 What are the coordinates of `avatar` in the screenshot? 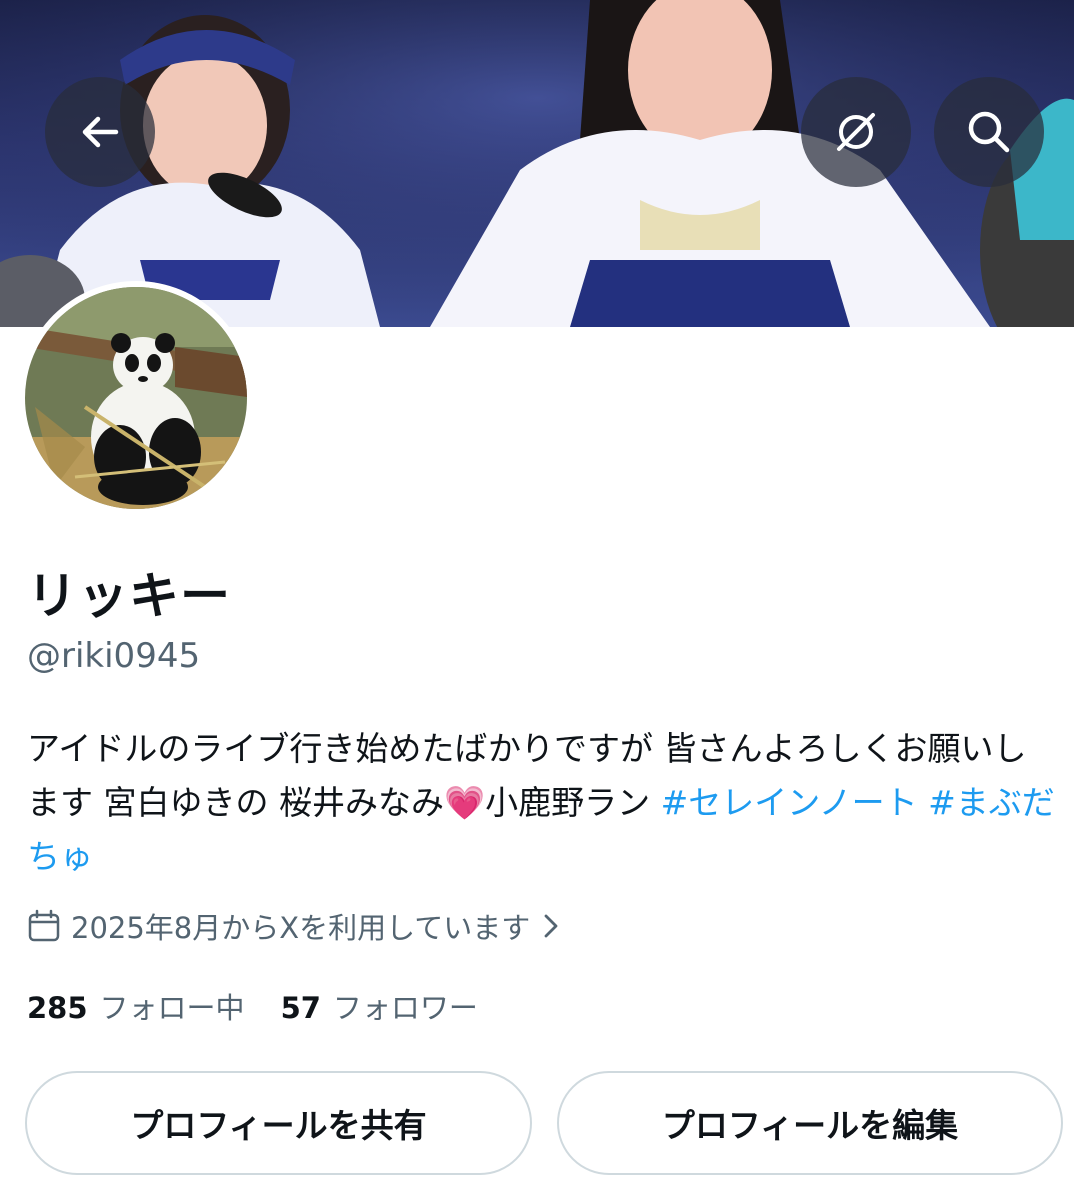 It's located at (136, 398).